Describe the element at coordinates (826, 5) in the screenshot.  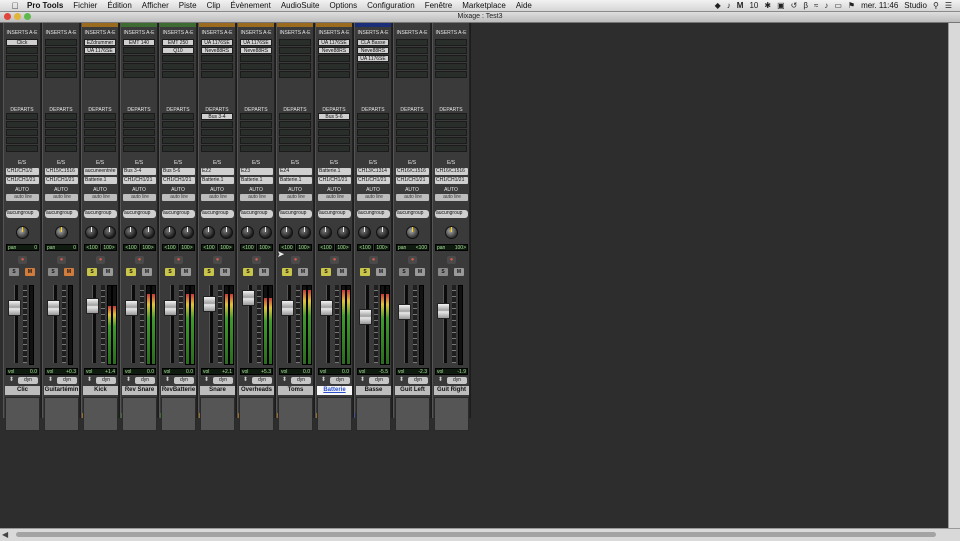
I see `speaker-icon: ♪` at that location.